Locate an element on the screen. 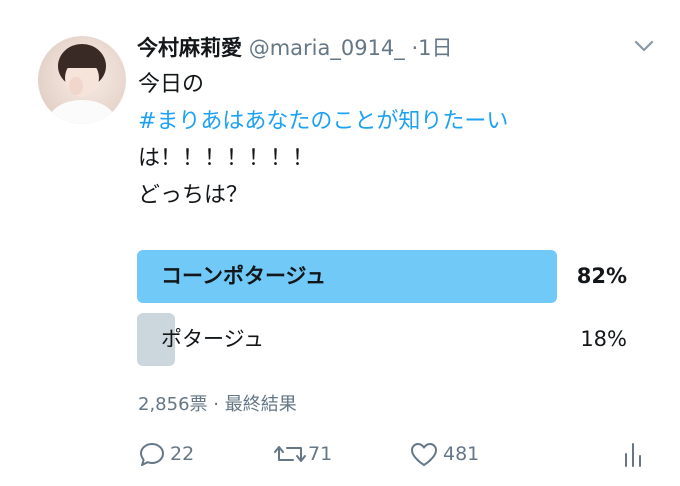  tweet-actions: 22 71 481 is located at coordinates (340, 454).